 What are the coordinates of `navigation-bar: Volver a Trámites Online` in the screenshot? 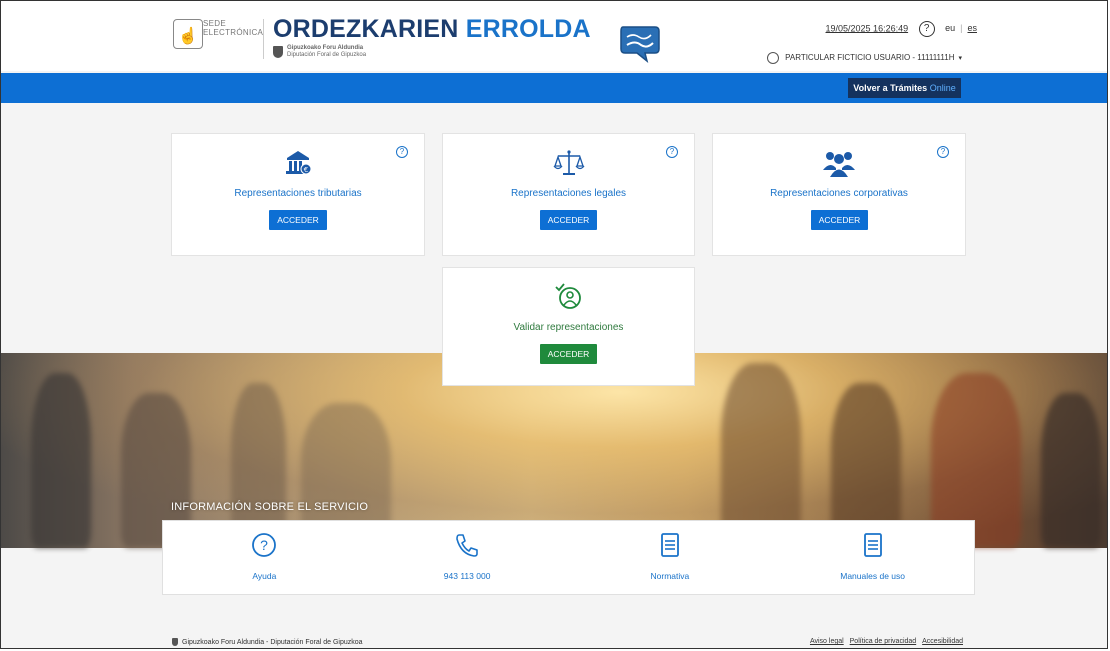 It's located at (554, 88).